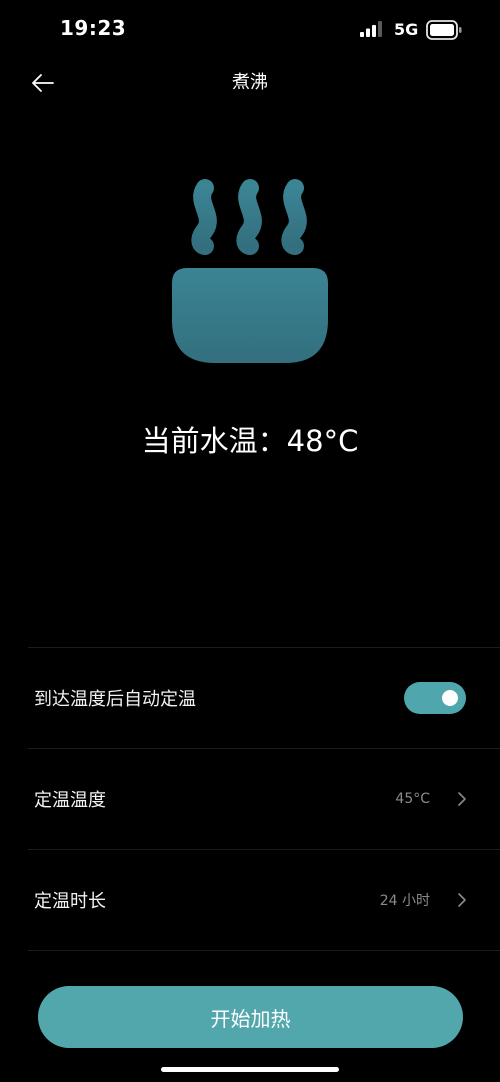 The image size is (500, 1082). Describe the element at coordinates (250, 799) in the screenshot. I see `keep-warm-temperature-row: 定温温度 45°C` at that location.